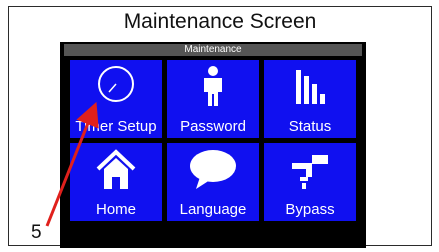  I want to click on callout-arrow, so click(72, 164).